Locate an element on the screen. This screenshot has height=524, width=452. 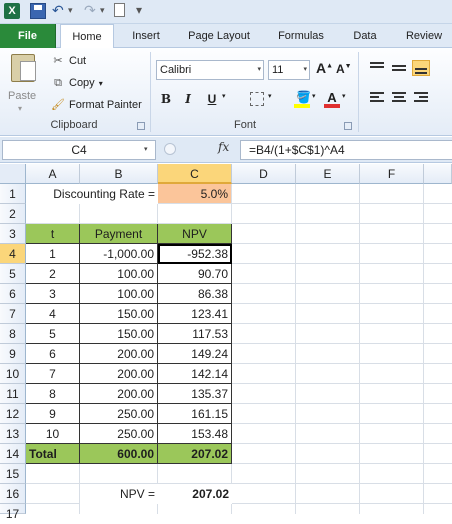
tab-page-layout: Page Layout is located at coordinates (219, 36).